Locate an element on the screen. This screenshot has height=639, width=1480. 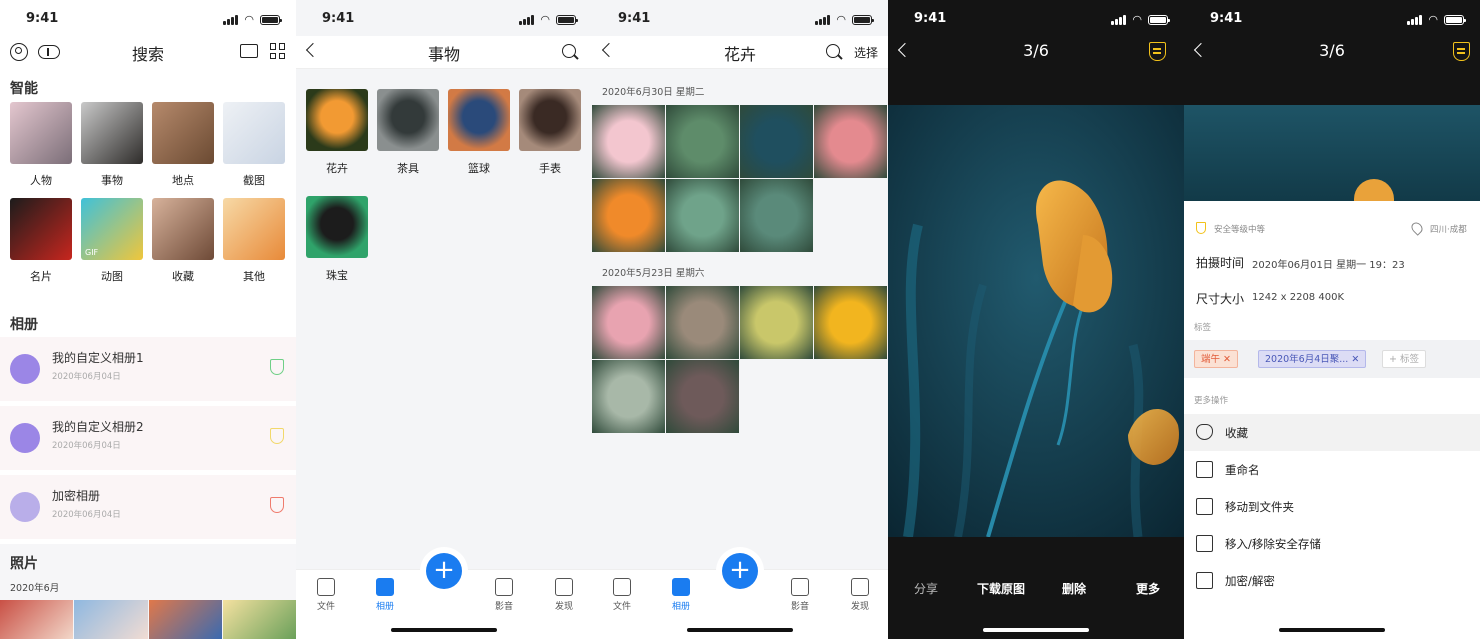
home-indicator is located at coordinates (740, 630).